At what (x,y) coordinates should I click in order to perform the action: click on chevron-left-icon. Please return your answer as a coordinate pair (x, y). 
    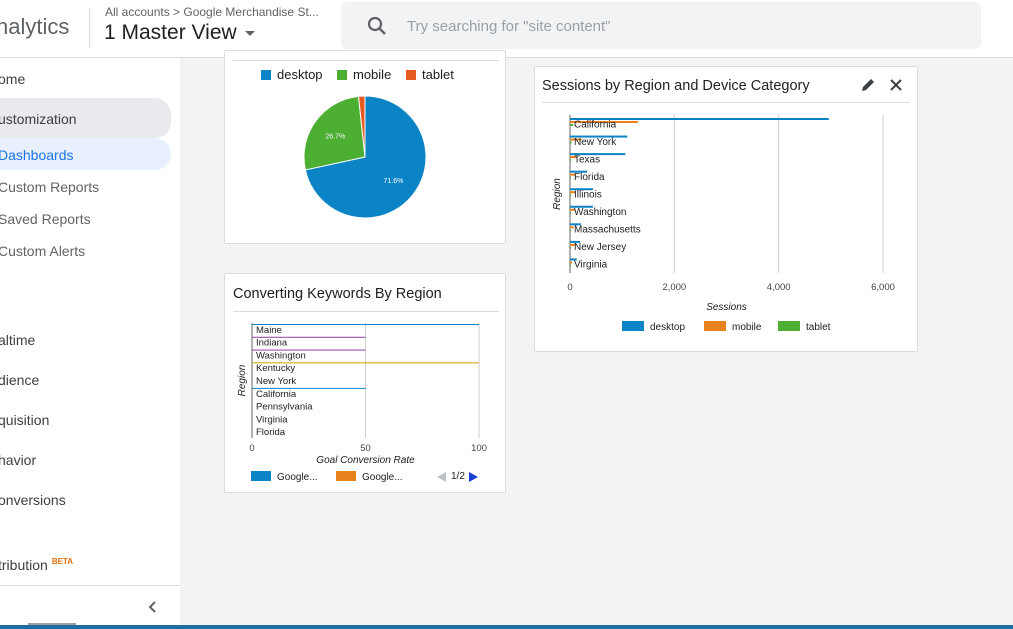
    Looking at the image, I should click on (153, 607).